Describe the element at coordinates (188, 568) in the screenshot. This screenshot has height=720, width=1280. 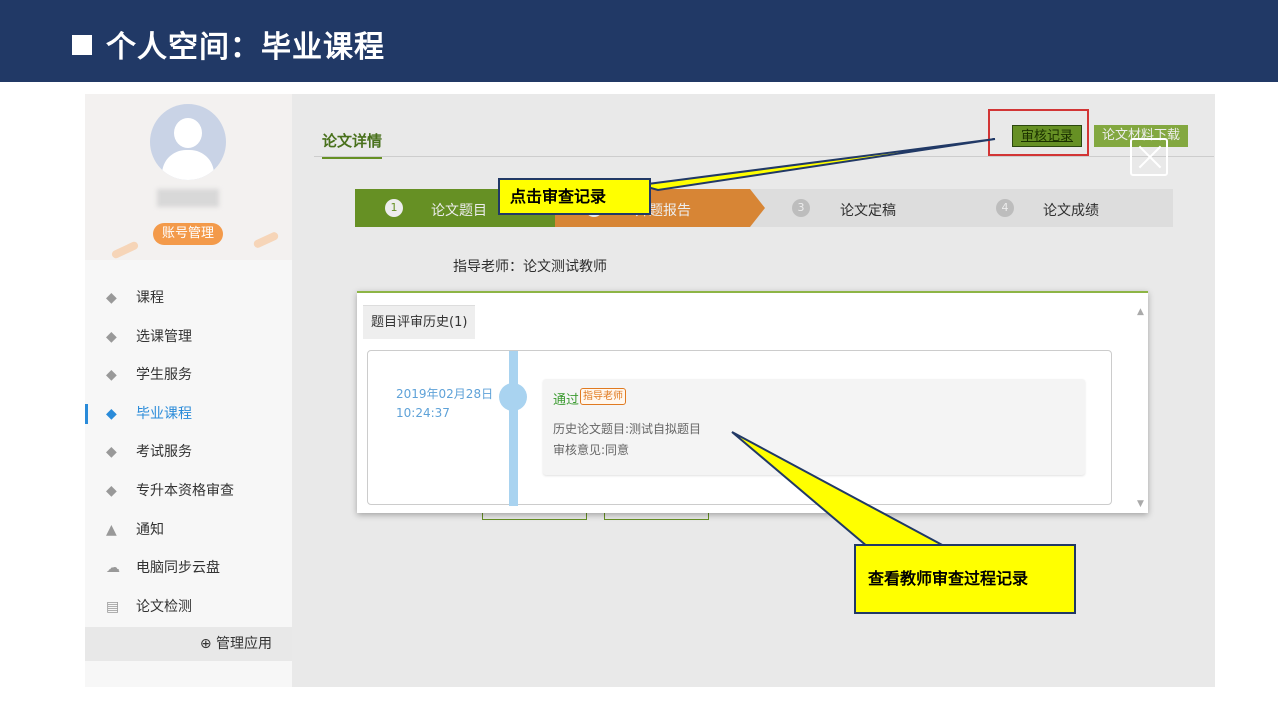
I see `sidebar-item-cloud-drive: ☁ 电脑同步云盘` at that location.